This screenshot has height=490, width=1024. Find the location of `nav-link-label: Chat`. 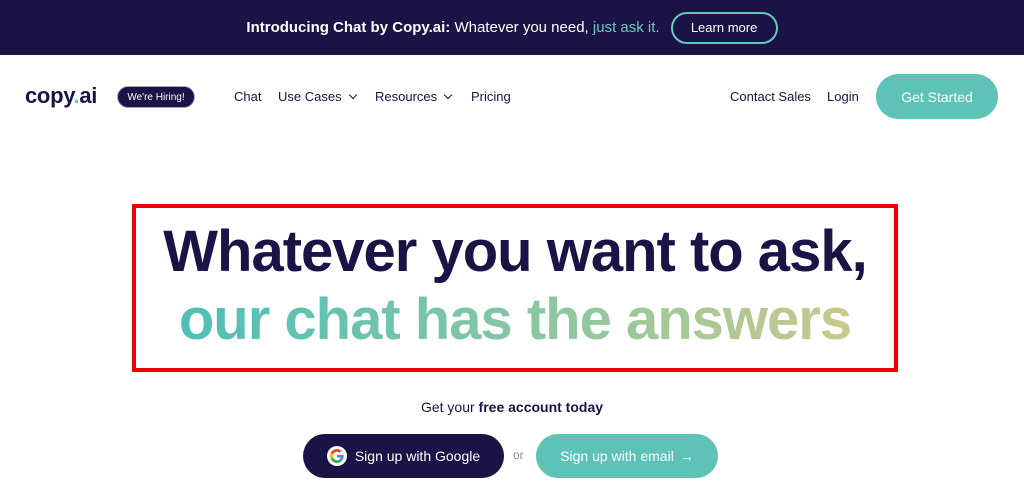

nav-link-label: Chat is located at coordinates (248, 96).